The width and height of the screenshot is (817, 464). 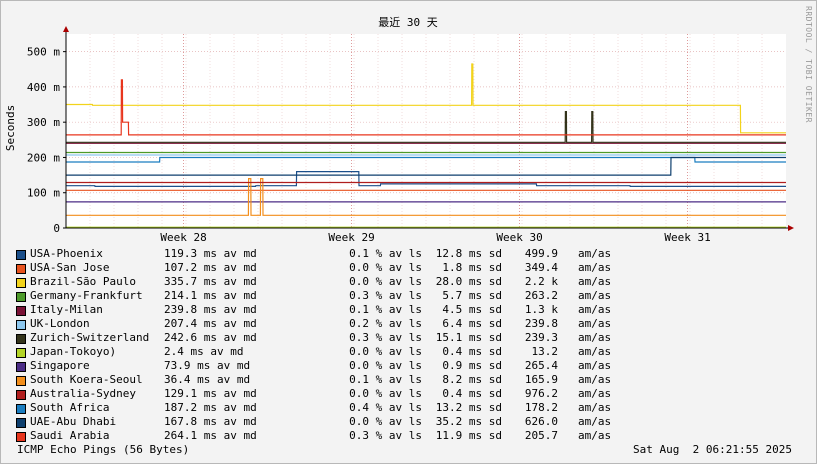 I want to click on legend-sd: 35.2 ms sd, so click(x=468, y=421).